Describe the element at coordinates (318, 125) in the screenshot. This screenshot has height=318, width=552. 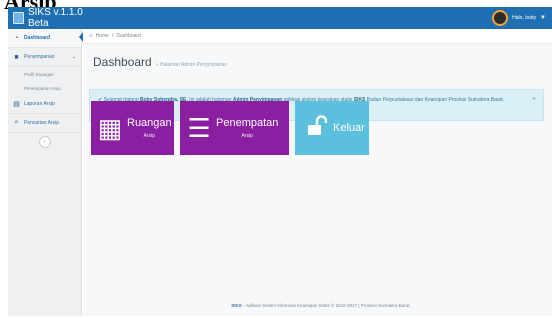
I see `unlock-svg` at that location.